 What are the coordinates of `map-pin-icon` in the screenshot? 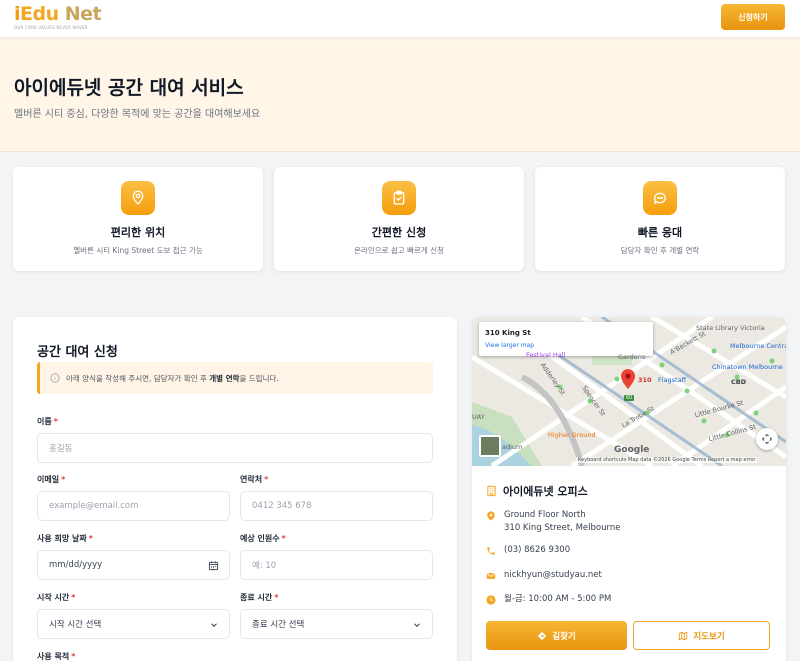 It's located at (628, 379).